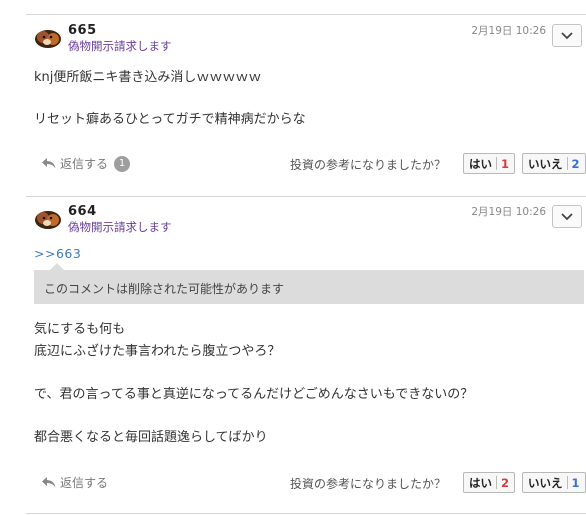 The width and height of the screenshot is (586, 515). I want to click on no-vote-button: いいえ 2, so click(554, 163).